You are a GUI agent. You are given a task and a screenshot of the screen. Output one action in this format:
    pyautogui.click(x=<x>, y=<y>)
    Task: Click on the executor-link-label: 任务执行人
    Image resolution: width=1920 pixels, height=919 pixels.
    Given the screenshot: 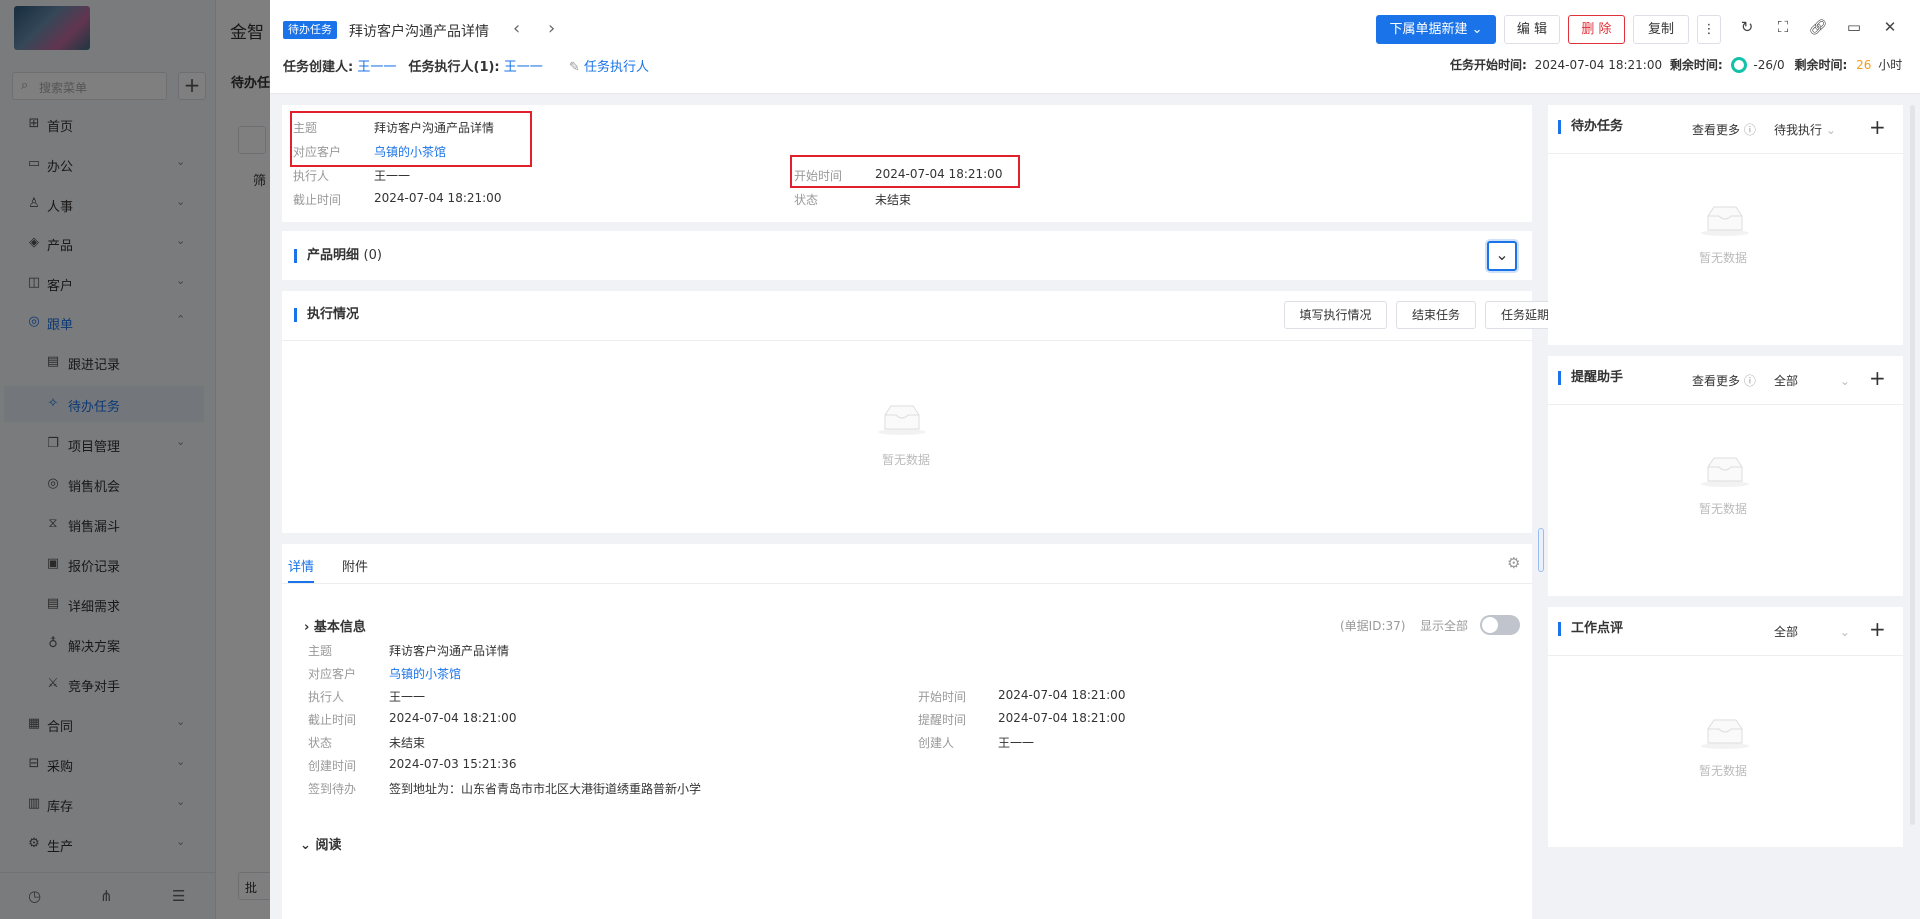 What is the action you would take?
    pyautogui.click(x=616, y=67)
    